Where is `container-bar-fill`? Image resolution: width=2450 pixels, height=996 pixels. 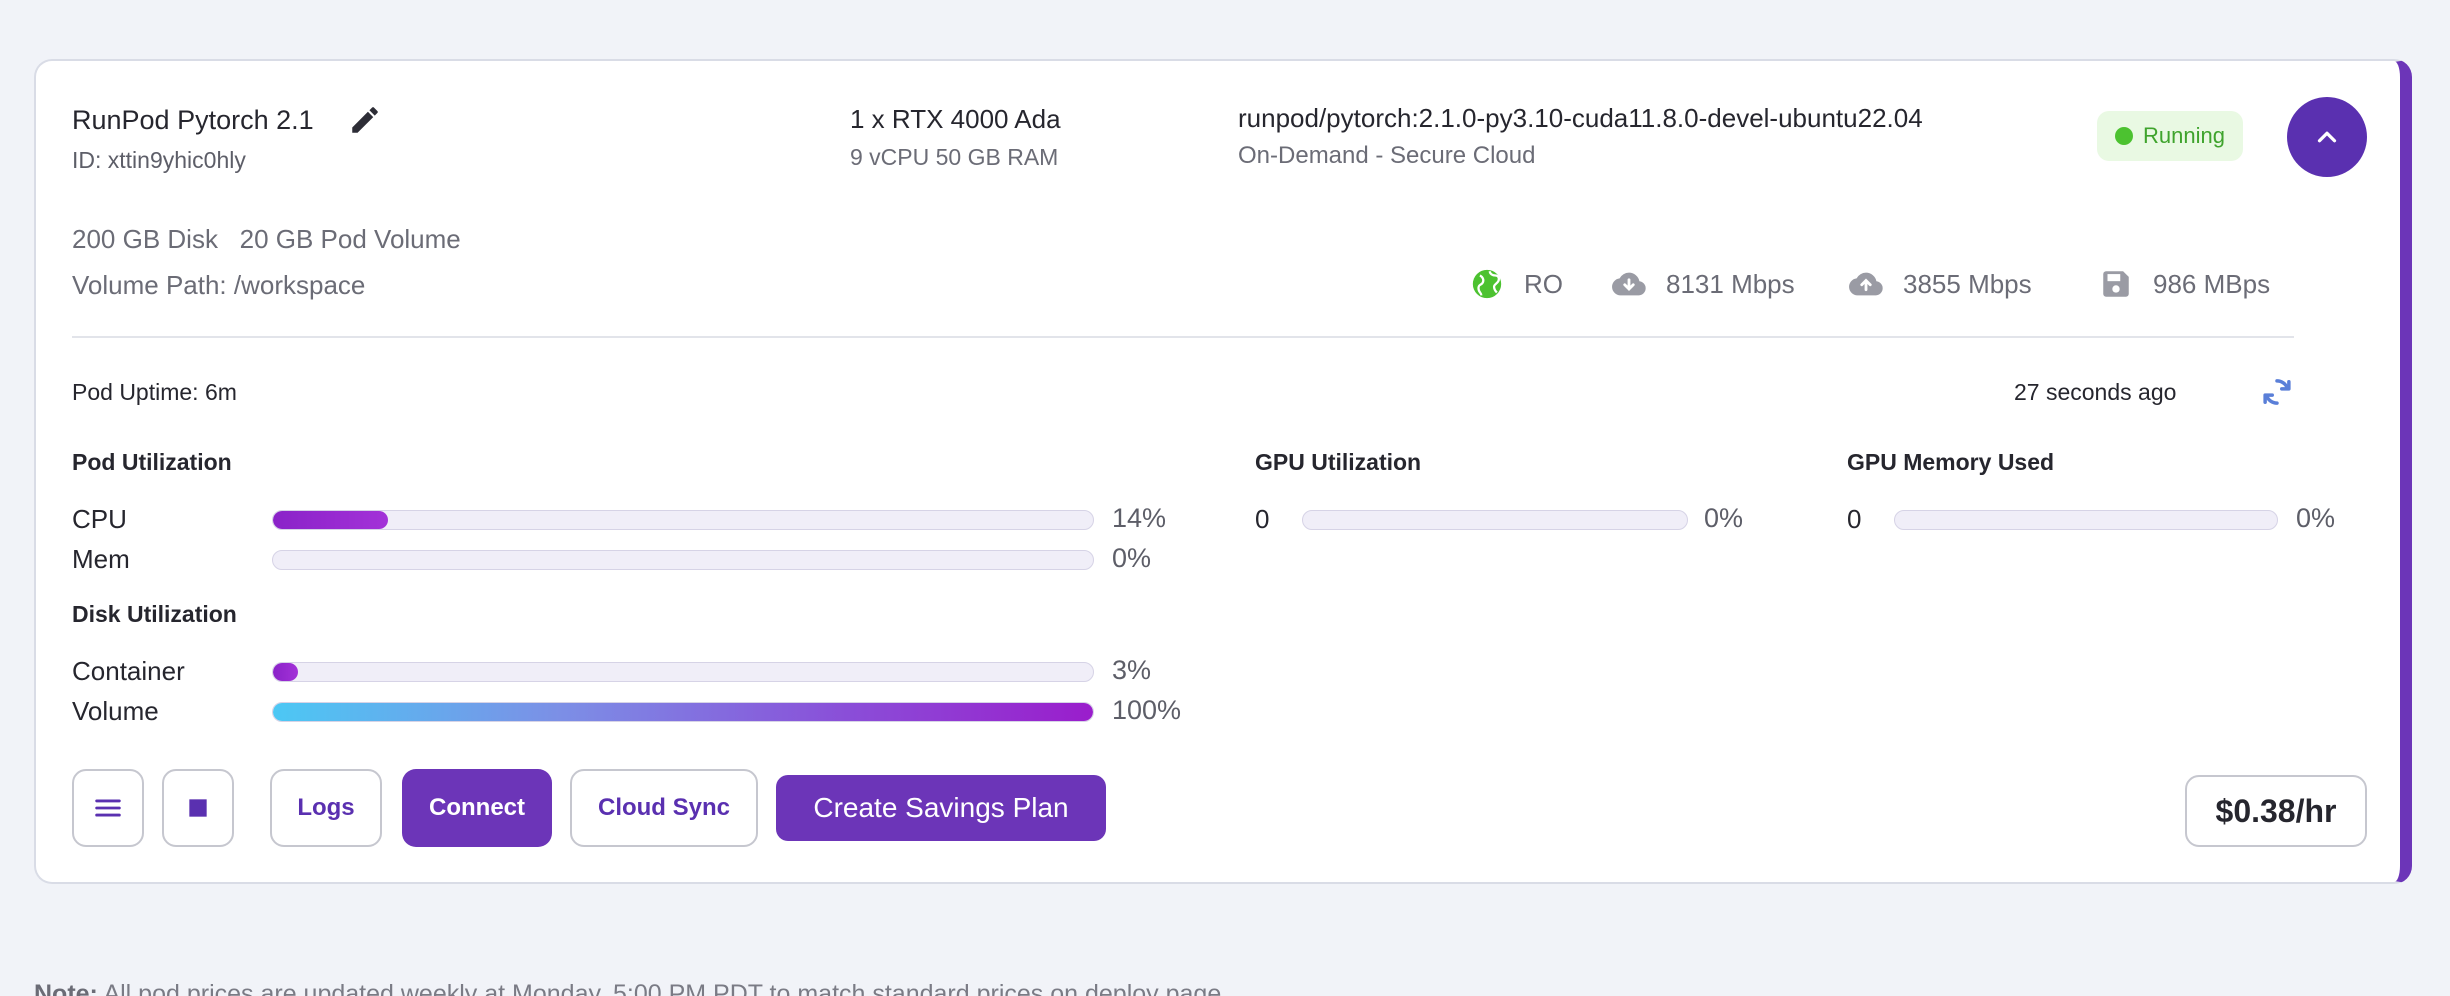 container-bar-fill is located at coordinates (285, 672).